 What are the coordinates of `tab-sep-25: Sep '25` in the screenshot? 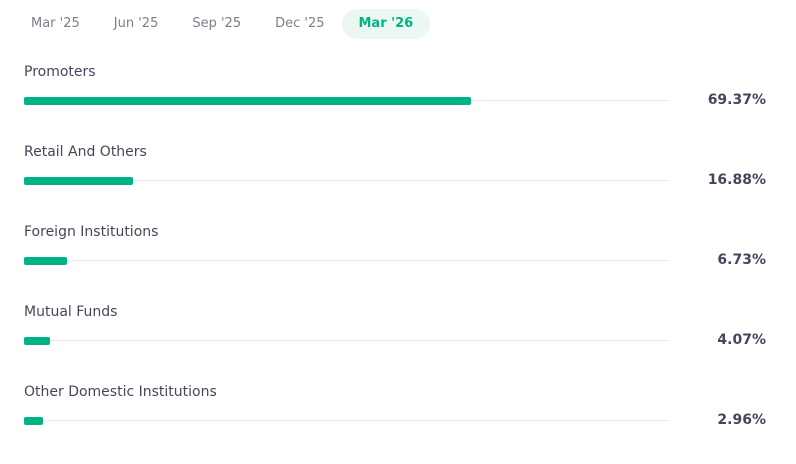 It's located at (216, 24).